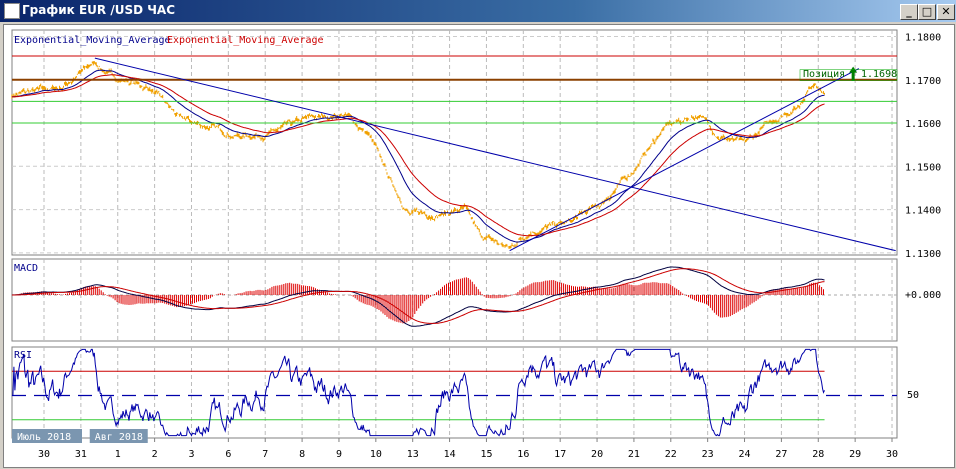 This screenshot has height=469, width=956. Describe the element at coordinates (339, 454) in the screenshot. I see `x-tick-label: 9` at that location.